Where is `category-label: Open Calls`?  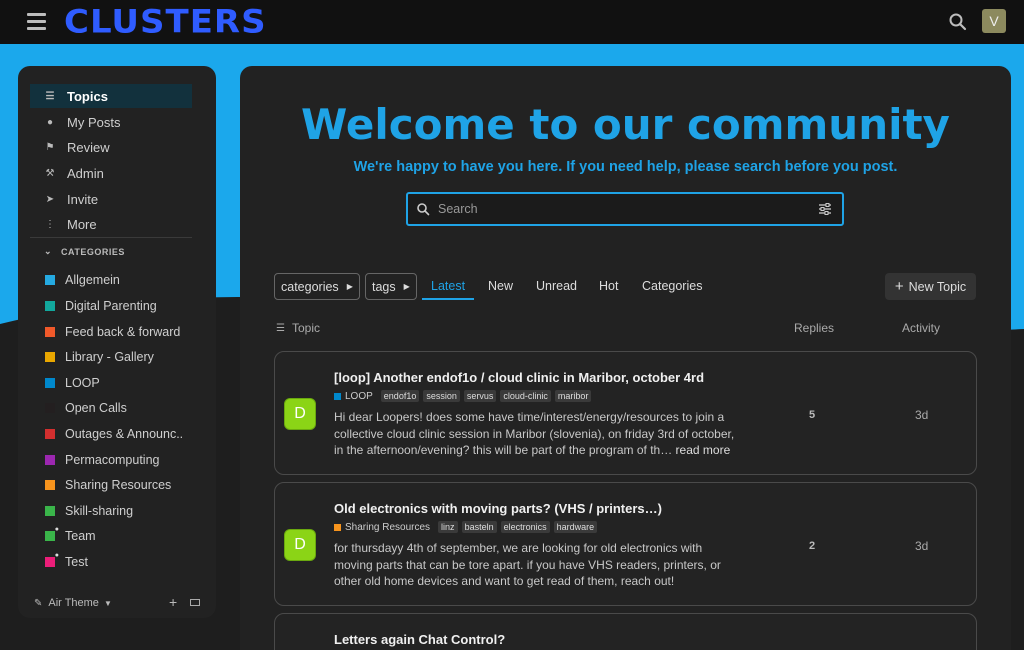
category-label: Open Calls is located at coordinates (96, 408).